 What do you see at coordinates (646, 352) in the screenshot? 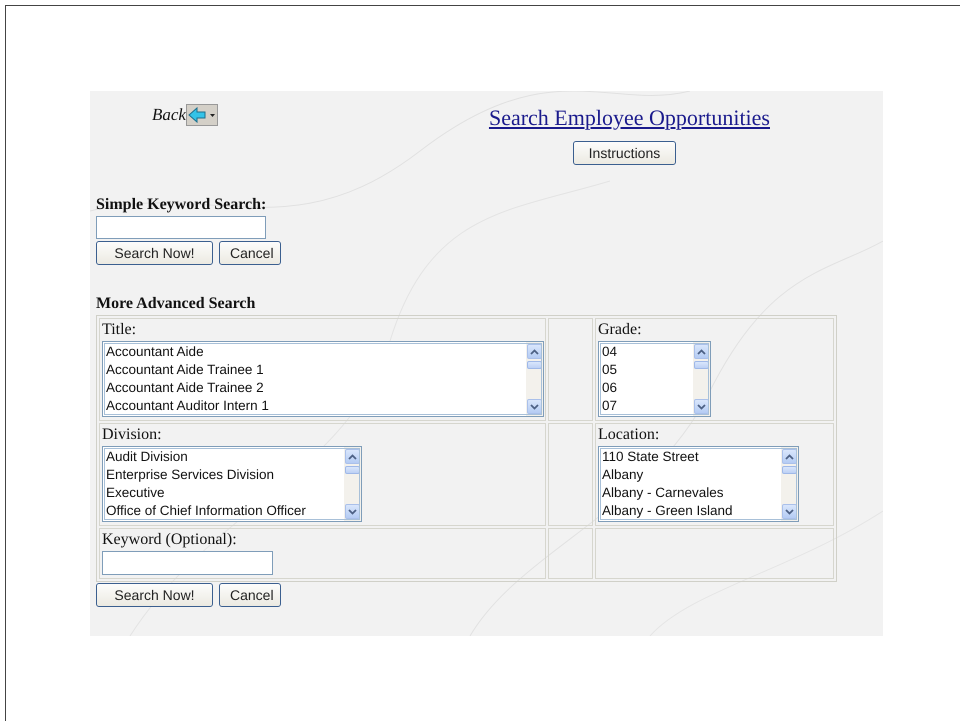
I see `list-option: 04` at bounding box center [646, 352].